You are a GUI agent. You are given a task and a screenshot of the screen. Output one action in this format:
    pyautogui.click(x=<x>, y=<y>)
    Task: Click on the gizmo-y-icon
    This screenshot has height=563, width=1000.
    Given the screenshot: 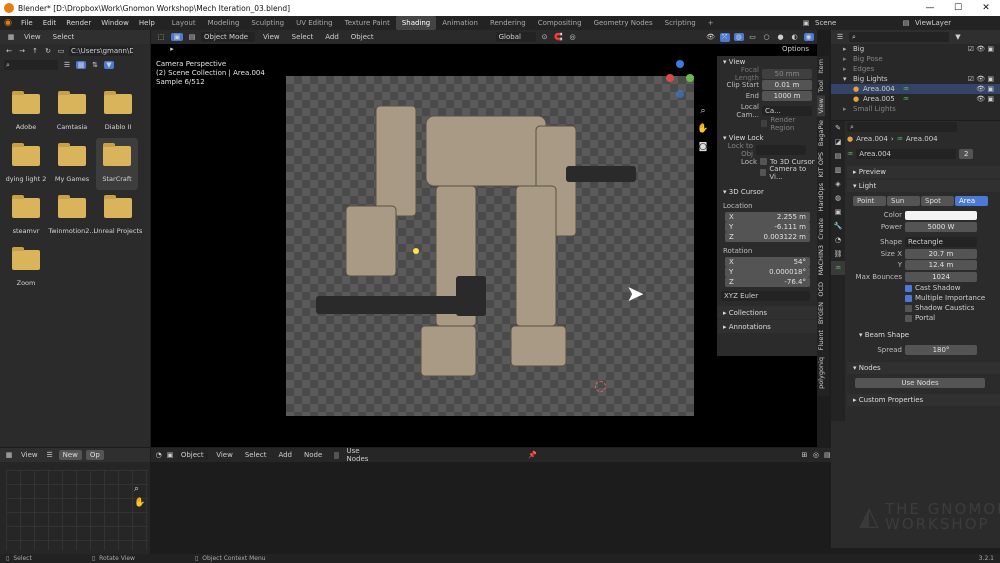 What is the action you would take?
    pyautogui.click(x=690, y=78)
    